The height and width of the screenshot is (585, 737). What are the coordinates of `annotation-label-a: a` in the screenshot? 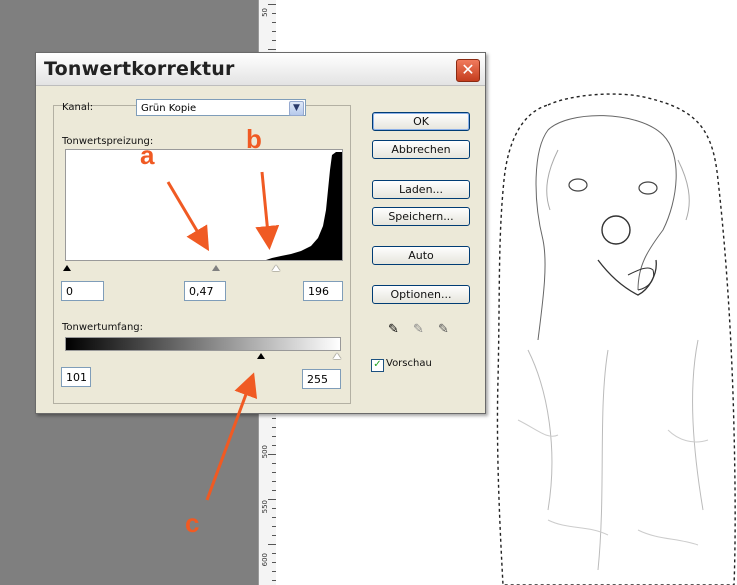 It's located at (147, 155).